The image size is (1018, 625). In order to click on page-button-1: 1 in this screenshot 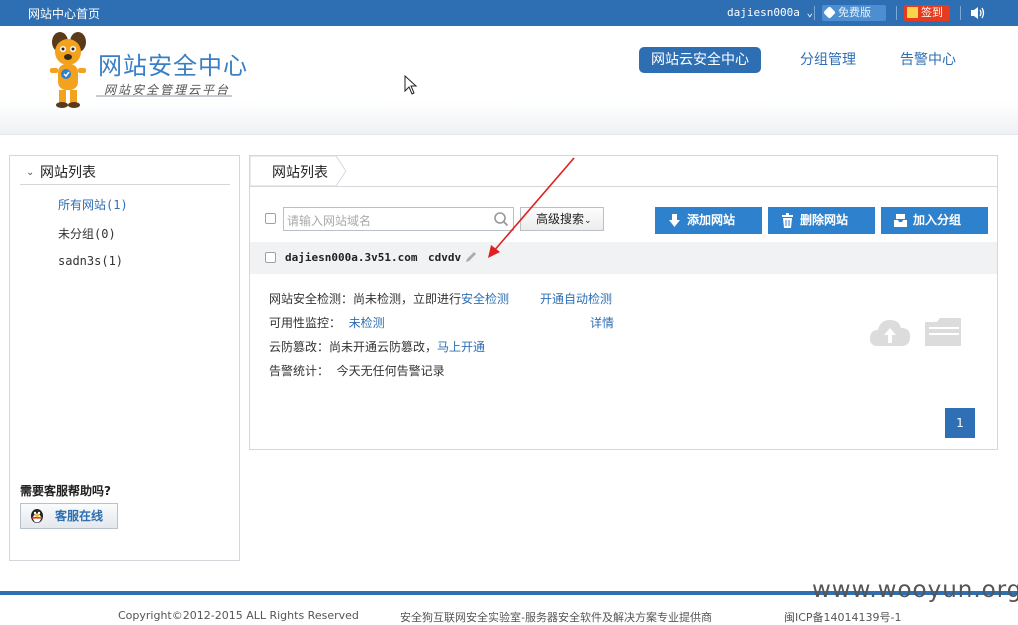, I will do `click(960, 423)`.